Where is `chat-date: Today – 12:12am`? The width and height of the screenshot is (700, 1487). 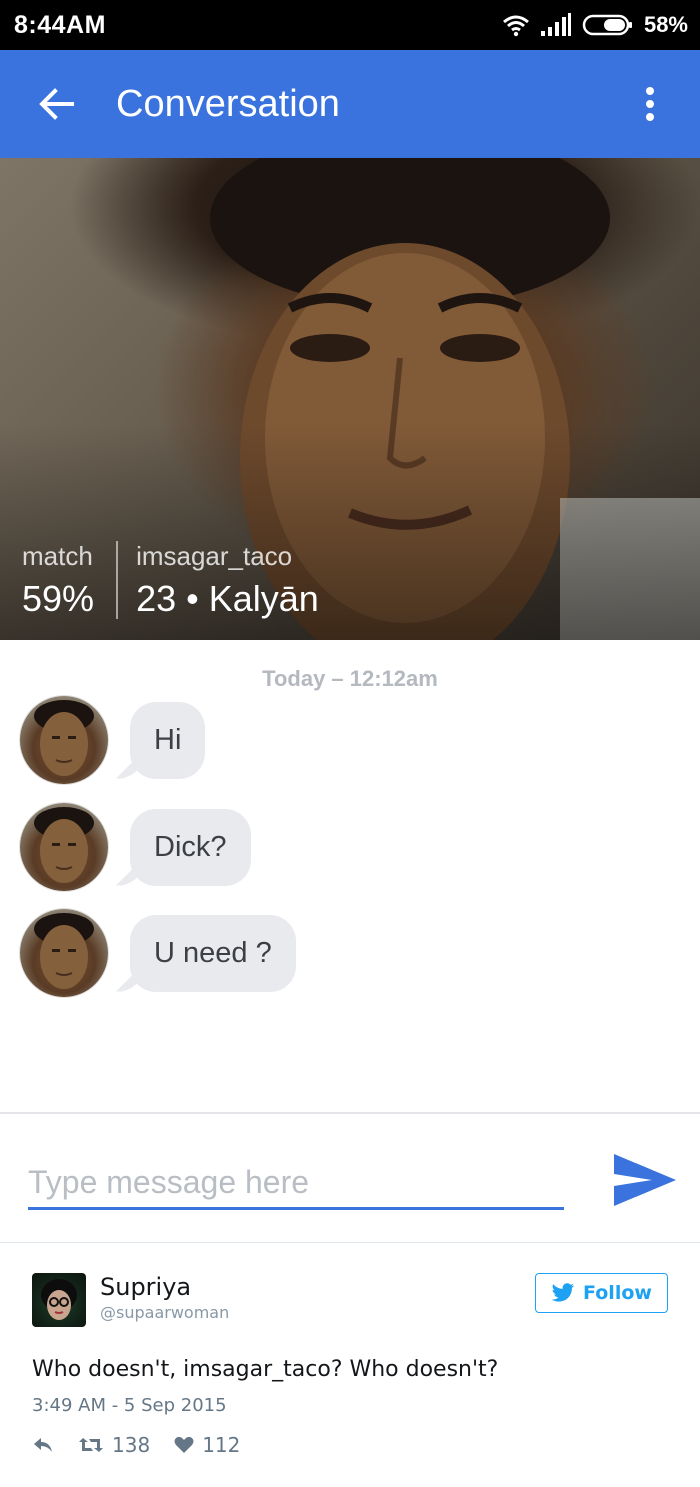
chat-date: Today – 12:12am is located at coordinates (350, 678).